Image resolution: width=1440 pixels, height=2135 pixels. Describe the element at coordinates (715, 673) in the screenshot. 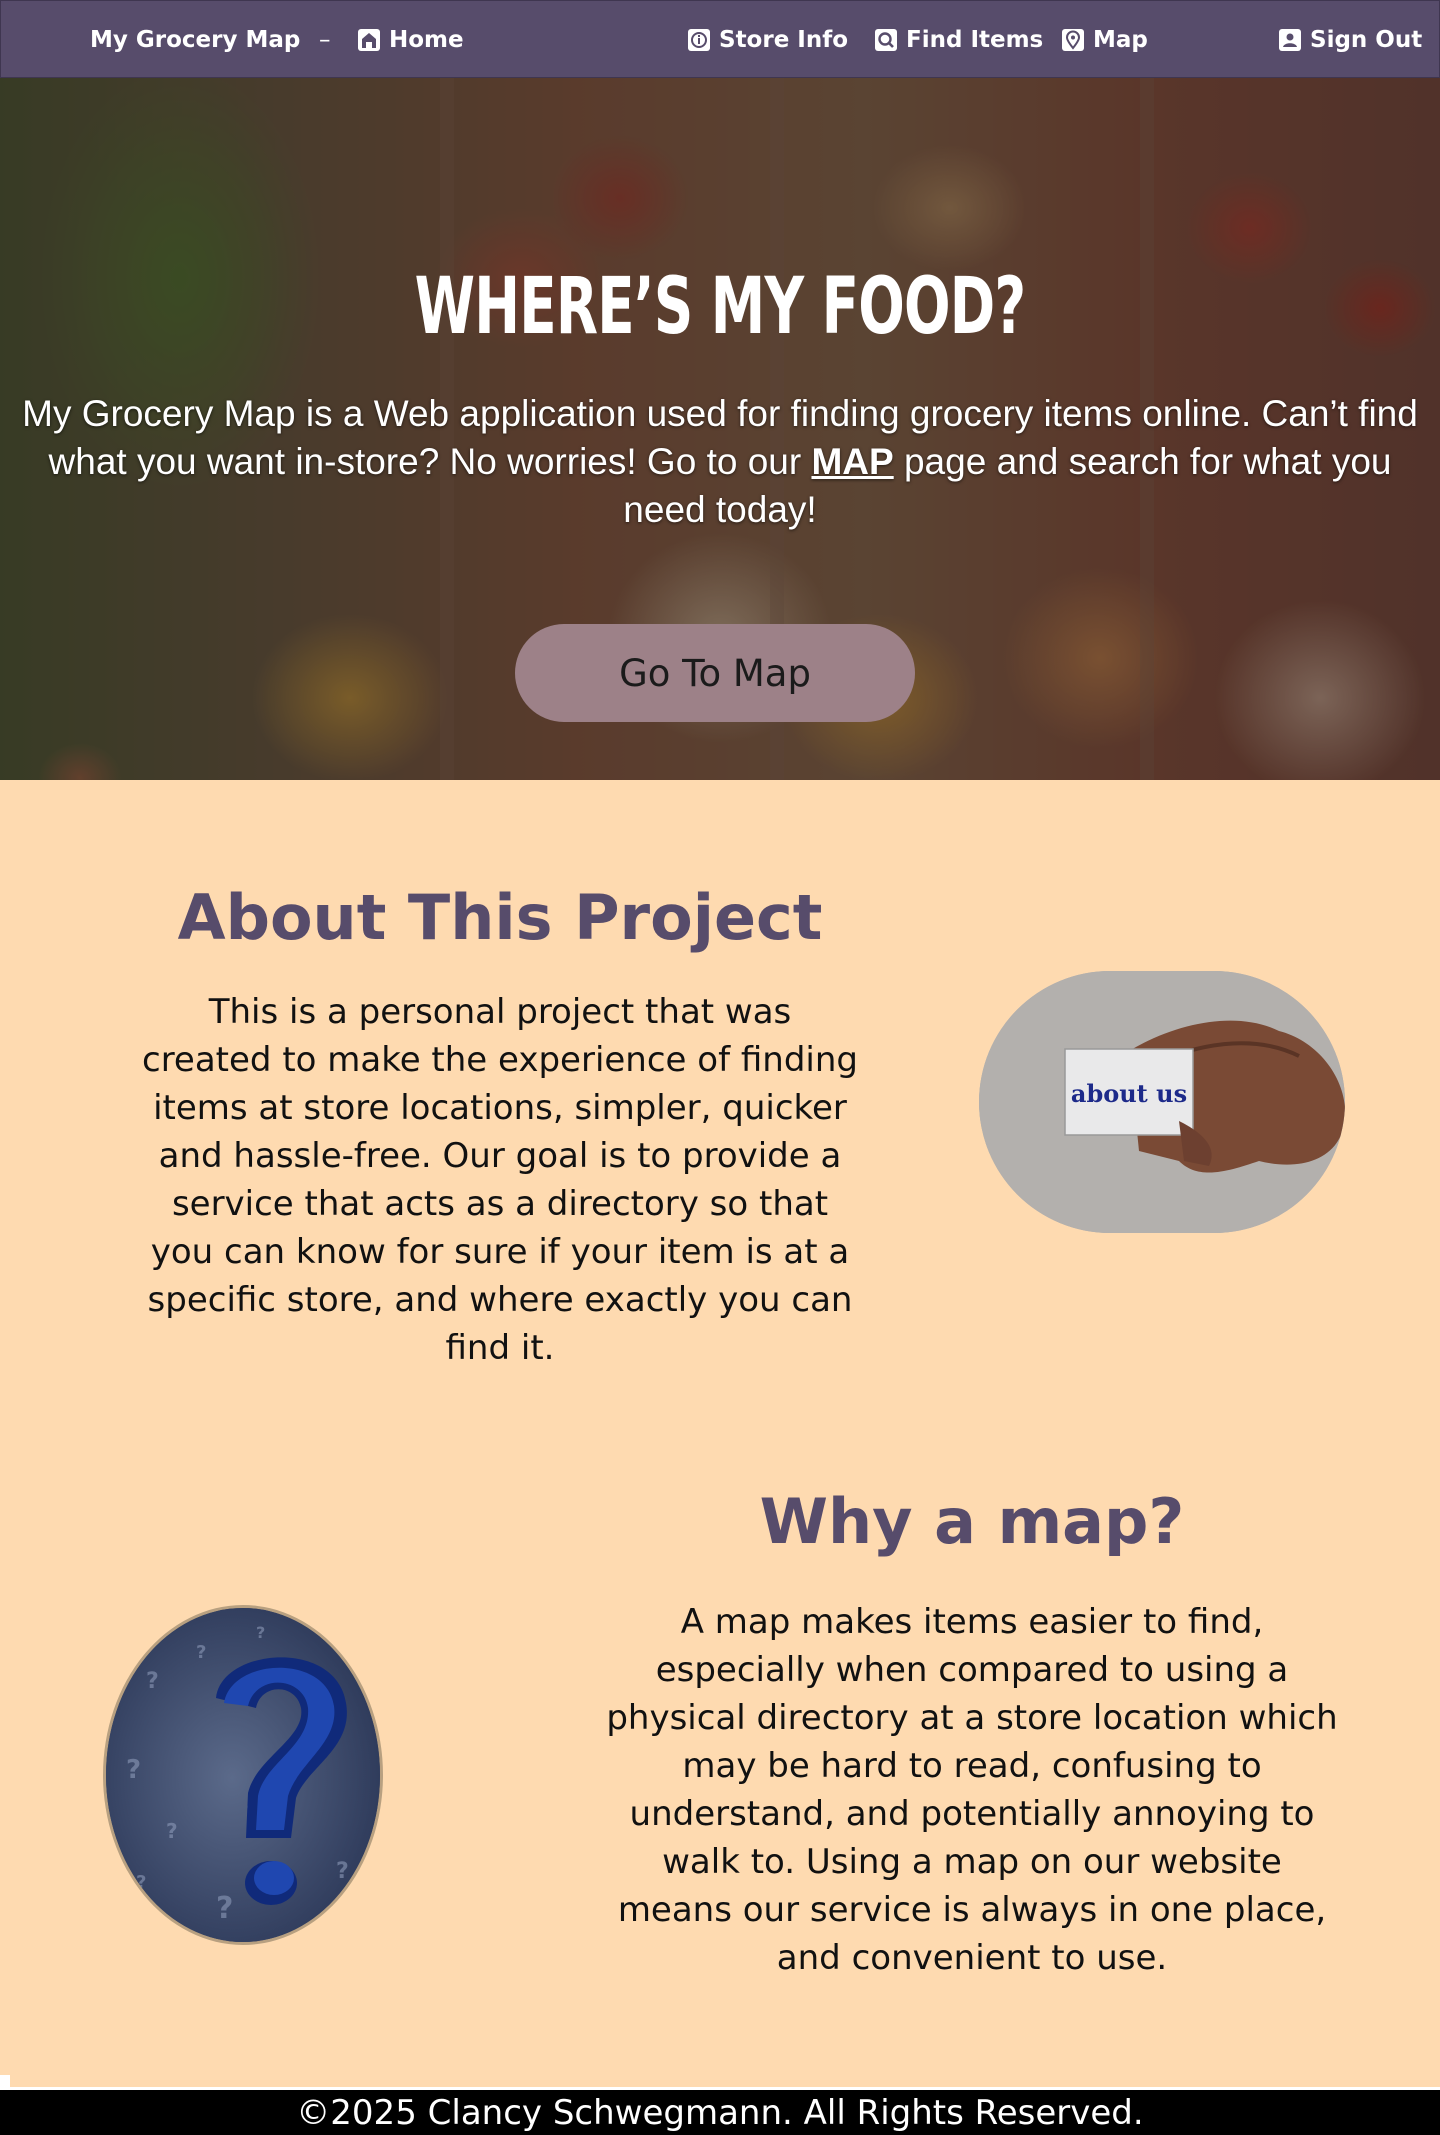

I see `go-to-map-button: Go To Map` at that location.